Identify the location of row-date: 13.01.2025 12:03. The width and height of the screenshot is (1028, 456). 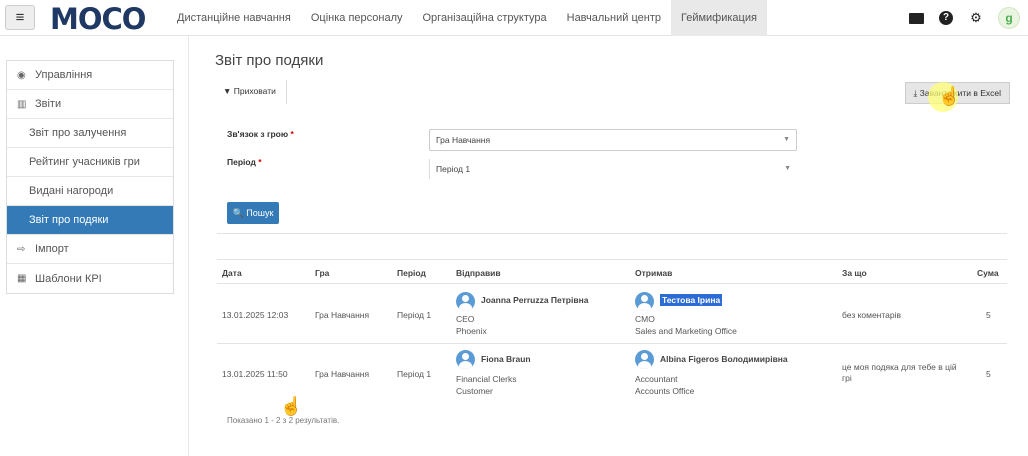
(255, 315).